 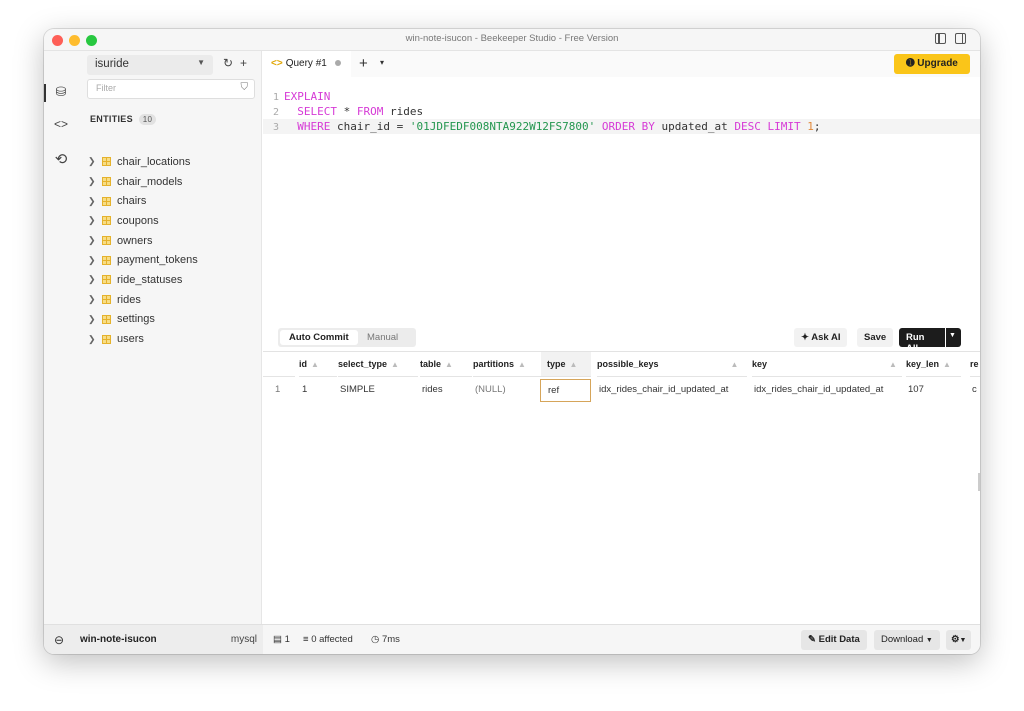 What do you see at coordinates (143, 339) in the screenshot?
I see `table-item: ❯ users` at bounding box center [143, 339].